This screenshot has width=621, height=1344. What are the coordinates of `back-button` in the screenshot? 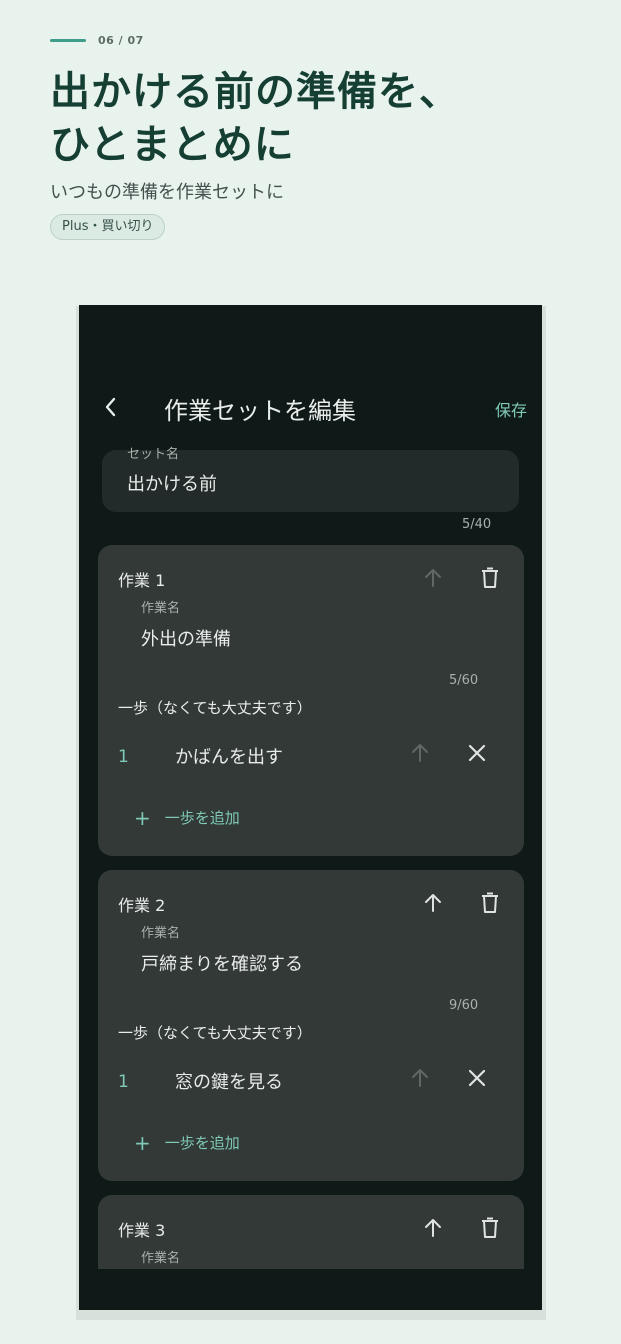 It's located at (111, 407).